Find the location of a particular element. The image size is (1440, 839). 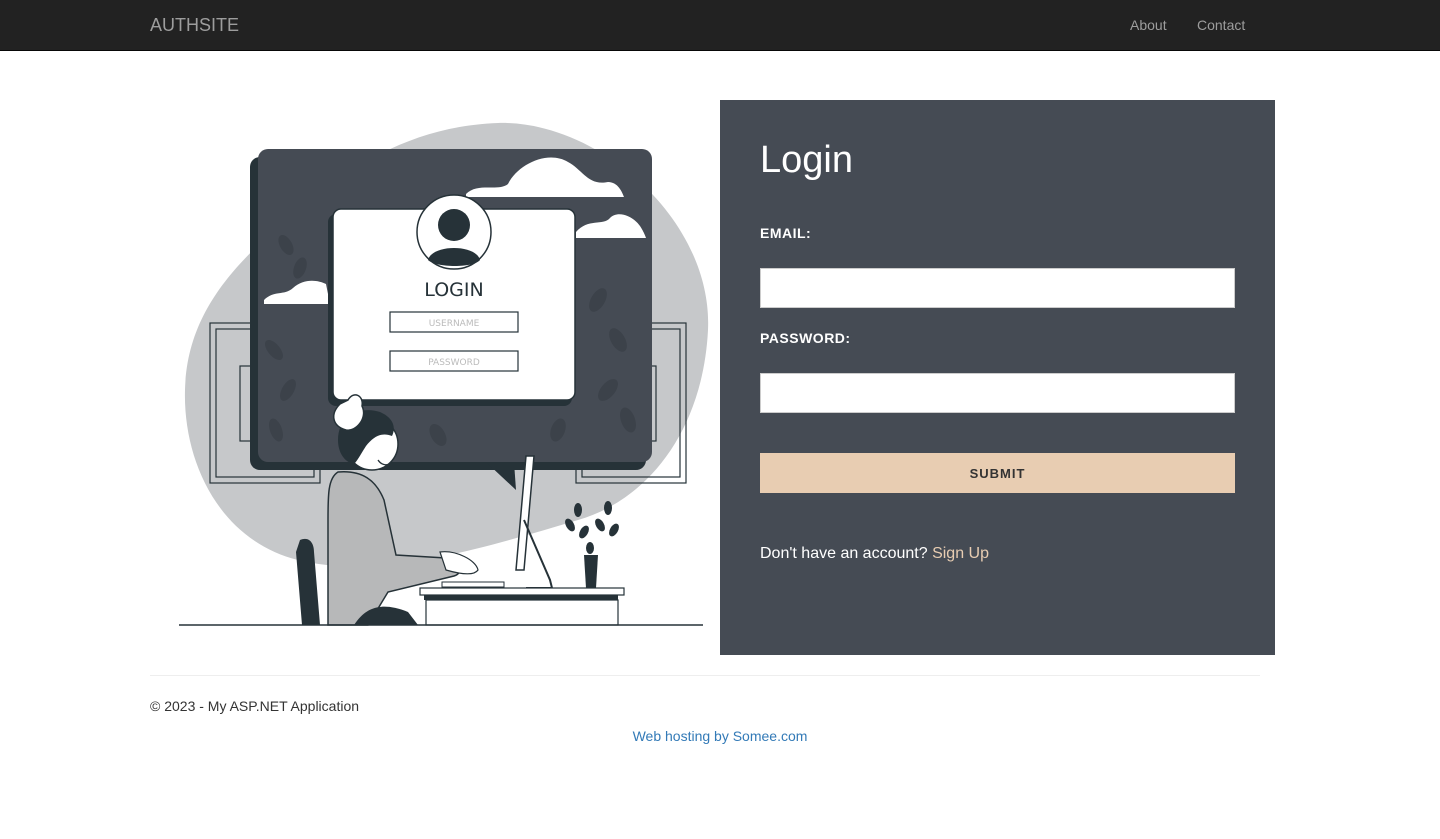

signup-prompt: Don't have an account? Sign Up is located at coordinates (874, 553).